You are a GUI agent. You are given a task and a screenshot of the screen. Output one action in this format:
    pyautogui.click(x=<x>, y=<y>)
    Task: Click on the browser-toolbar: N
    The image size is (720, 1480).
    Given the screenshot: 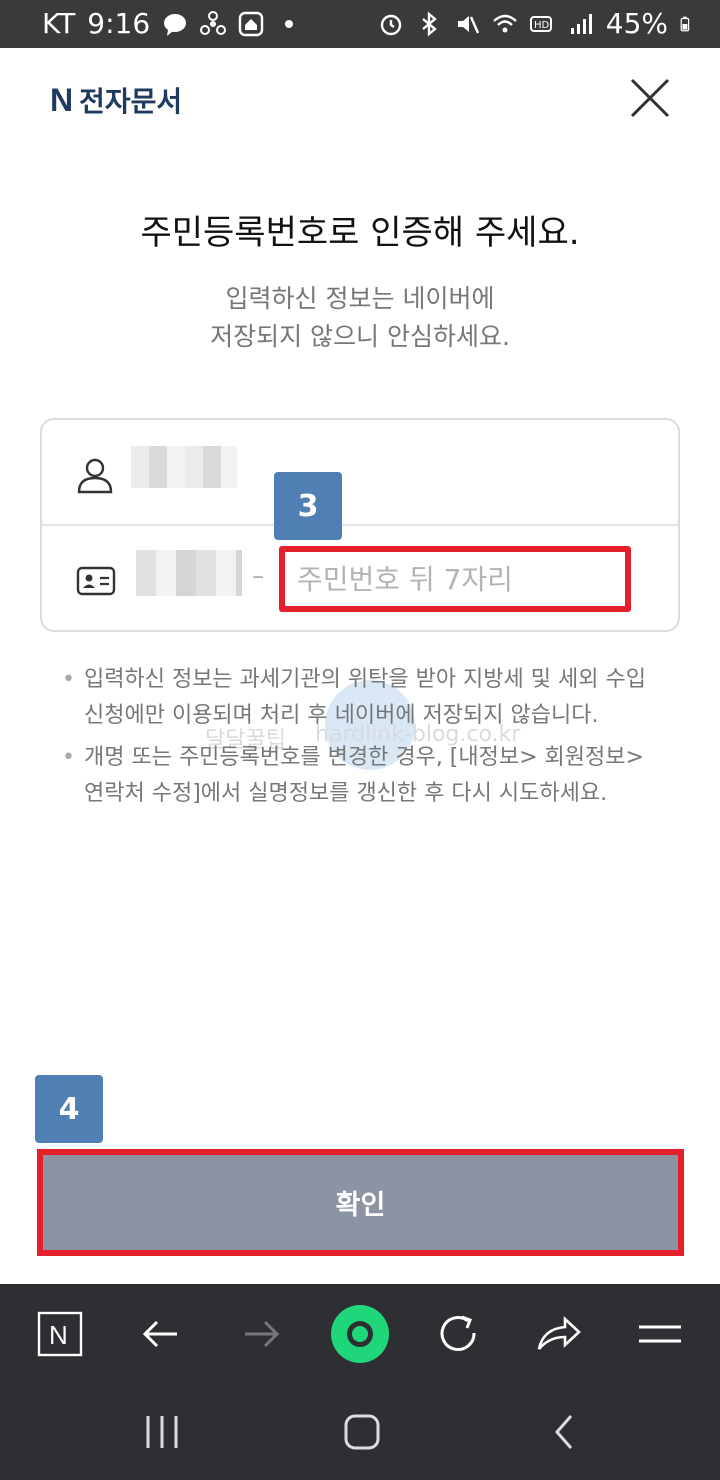 What is the action you would take?
    pyautogui.click(x=360, y=1334)
    